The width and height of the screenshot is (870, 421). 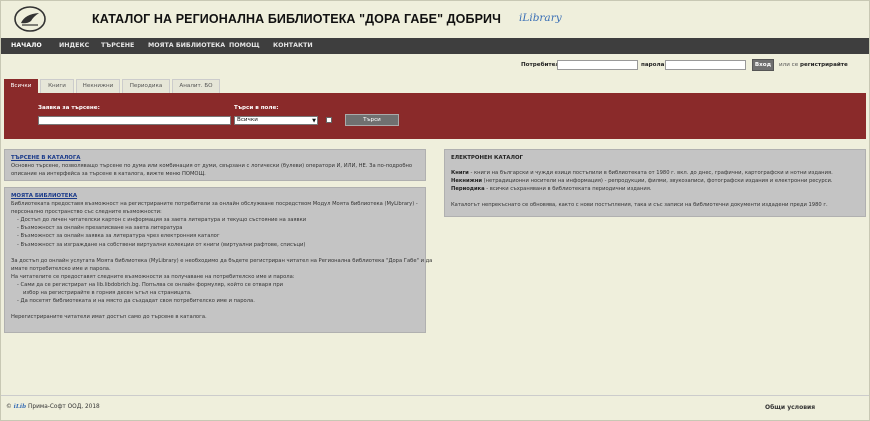 What do you see at coordinates (276, 120) in the screenshot?
I see `field-select: Всички ▼` at bounding box center [276, 120].